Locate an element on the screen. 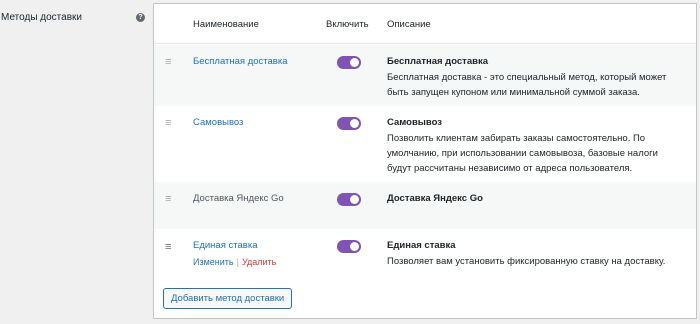 The width and height of the screenshot is (700, 324). description-title: Бесплатная доставка is located at coordinates (437, 61).